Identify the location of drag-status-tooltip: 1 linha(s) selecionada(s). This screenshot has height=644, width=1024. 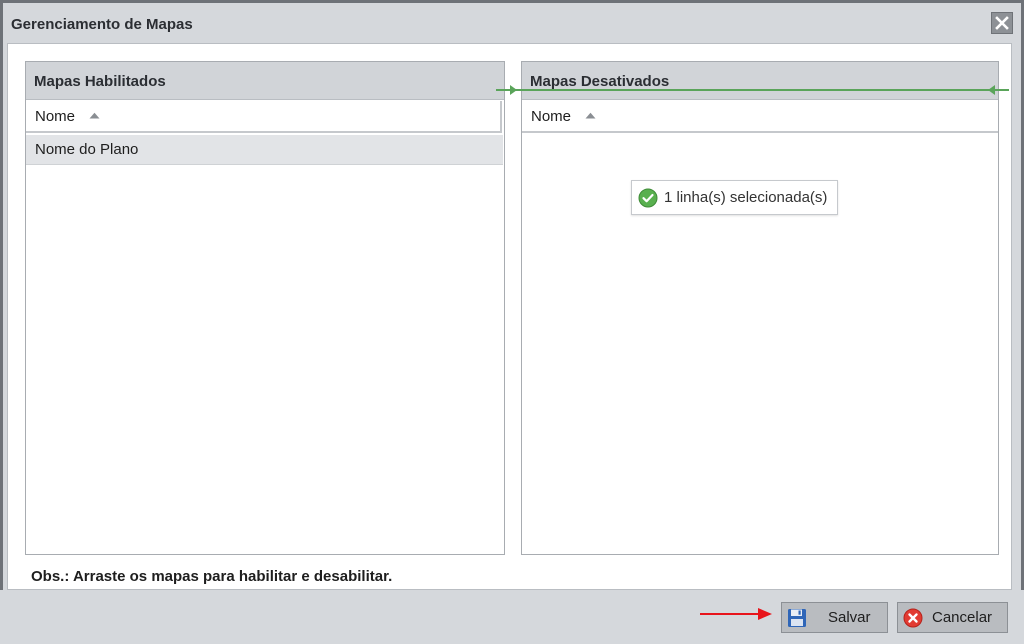
(734, 197).